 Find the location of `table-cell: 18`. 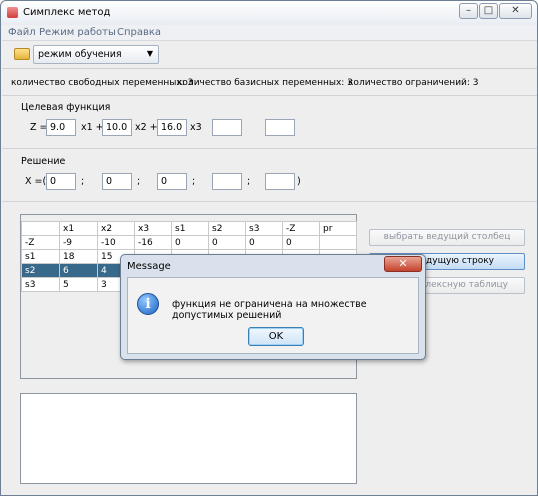

table-cell: 18 is located at coordinates (78, 256).